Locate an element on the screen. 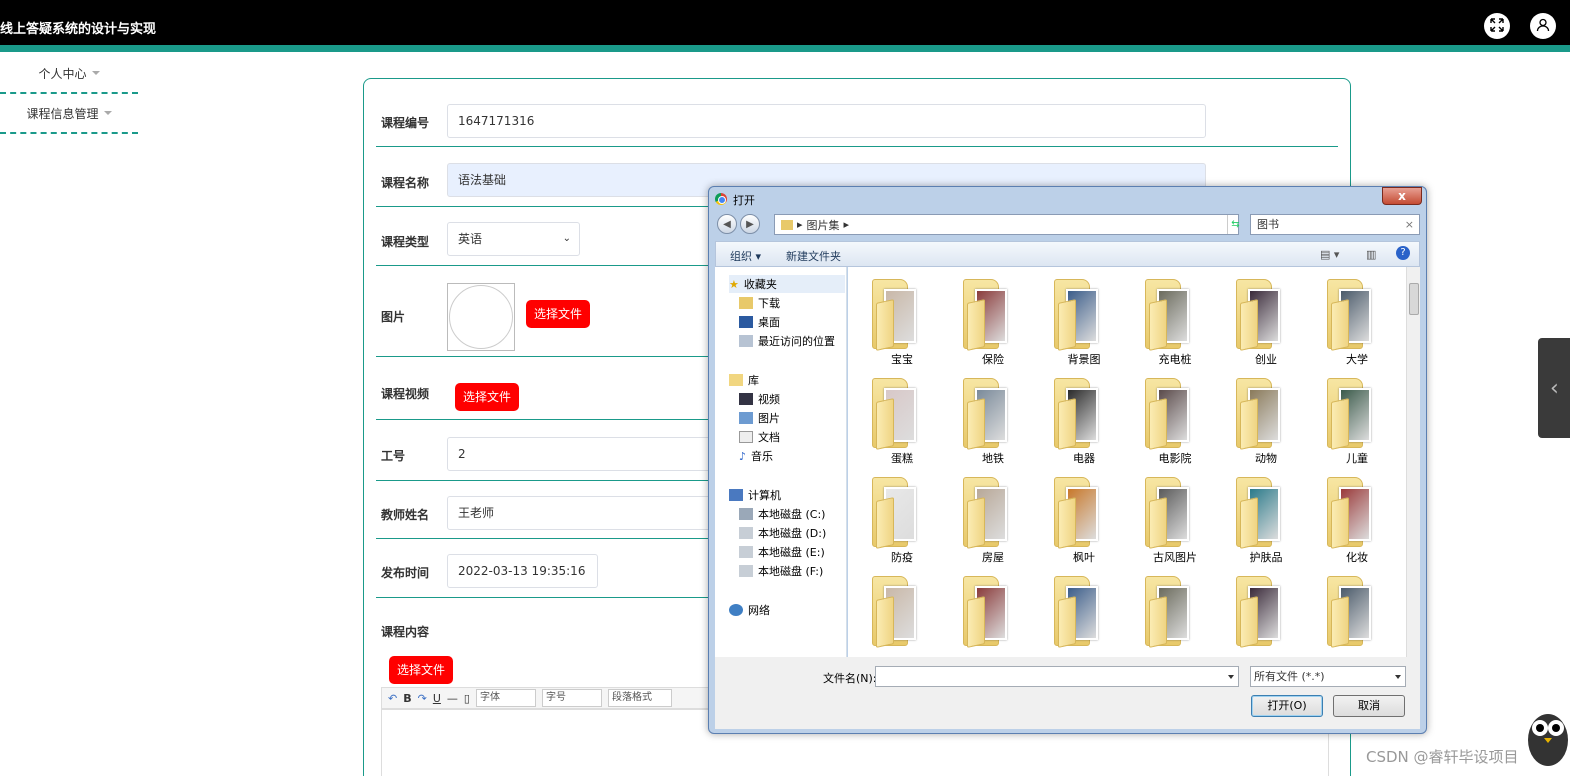 The width and height of the screenshot is (1570, 776). choose-video-button: 选择文件 is located at coordinates (487, 397).